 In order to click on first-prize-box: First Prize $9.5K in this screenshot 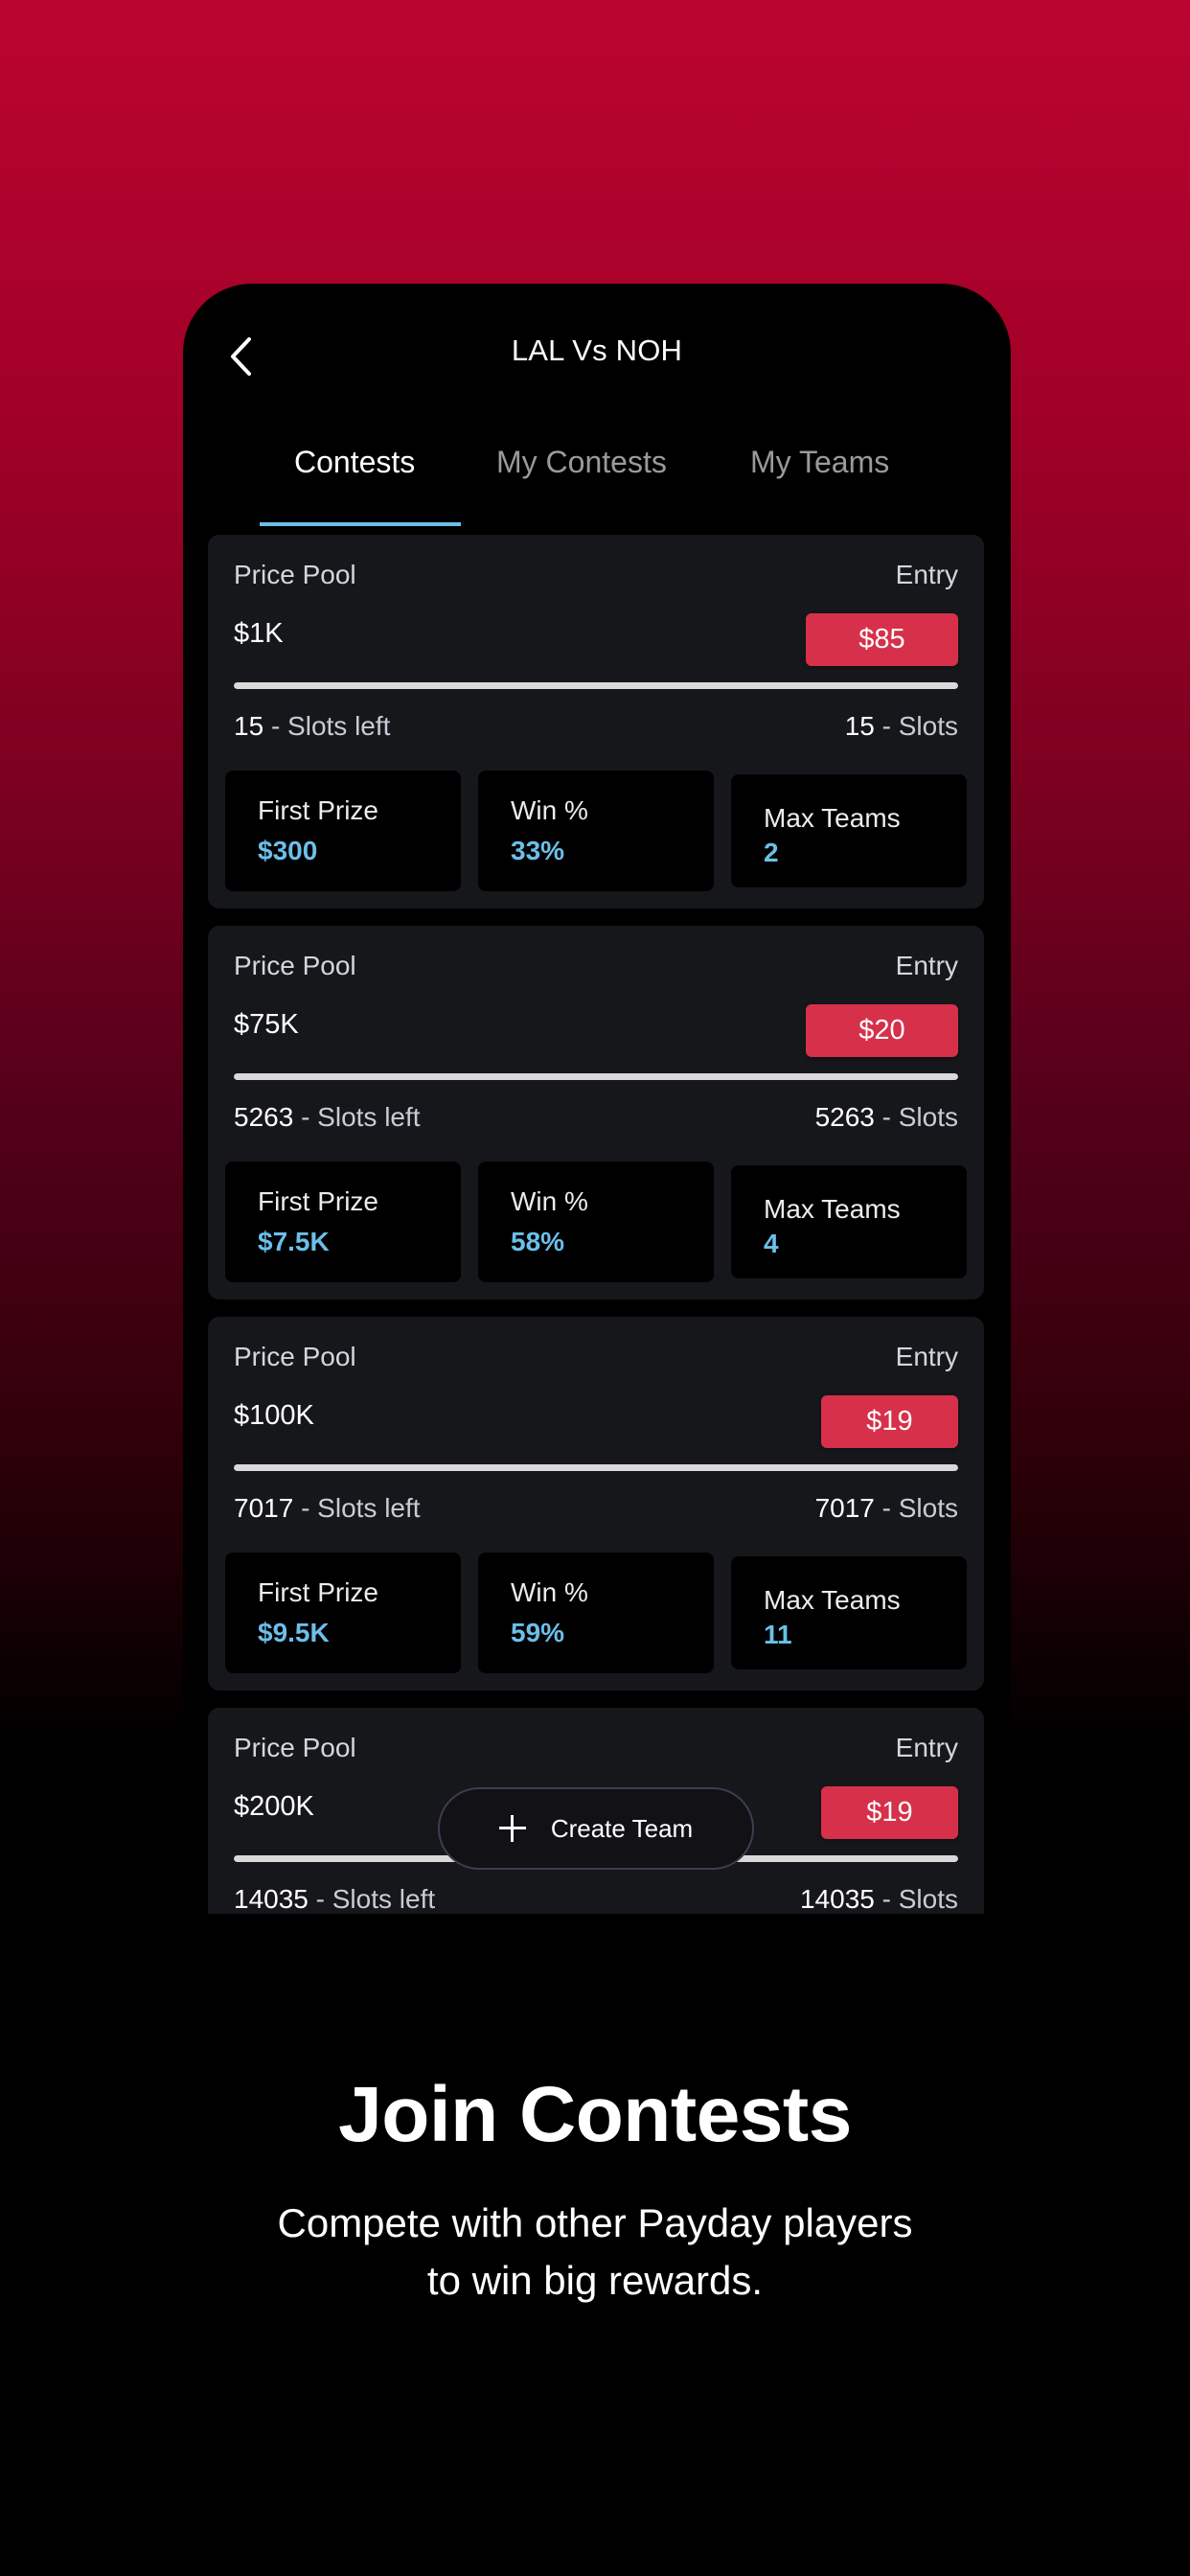, I will do `click(343, 1612)`.